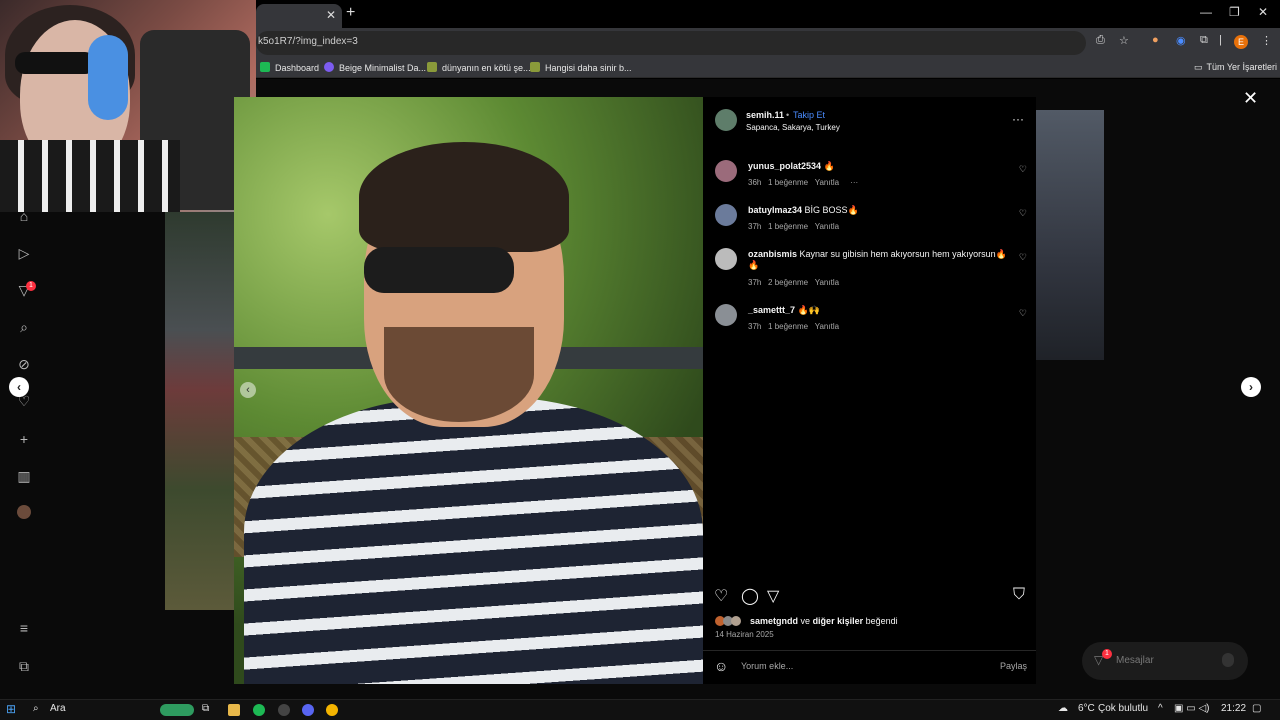 Image resolution: width=1280 pixels, height=720 pixels. Describe the element at coordinates (24, 328) in the screenshot. I see `search-icon: ⌕` at that location.